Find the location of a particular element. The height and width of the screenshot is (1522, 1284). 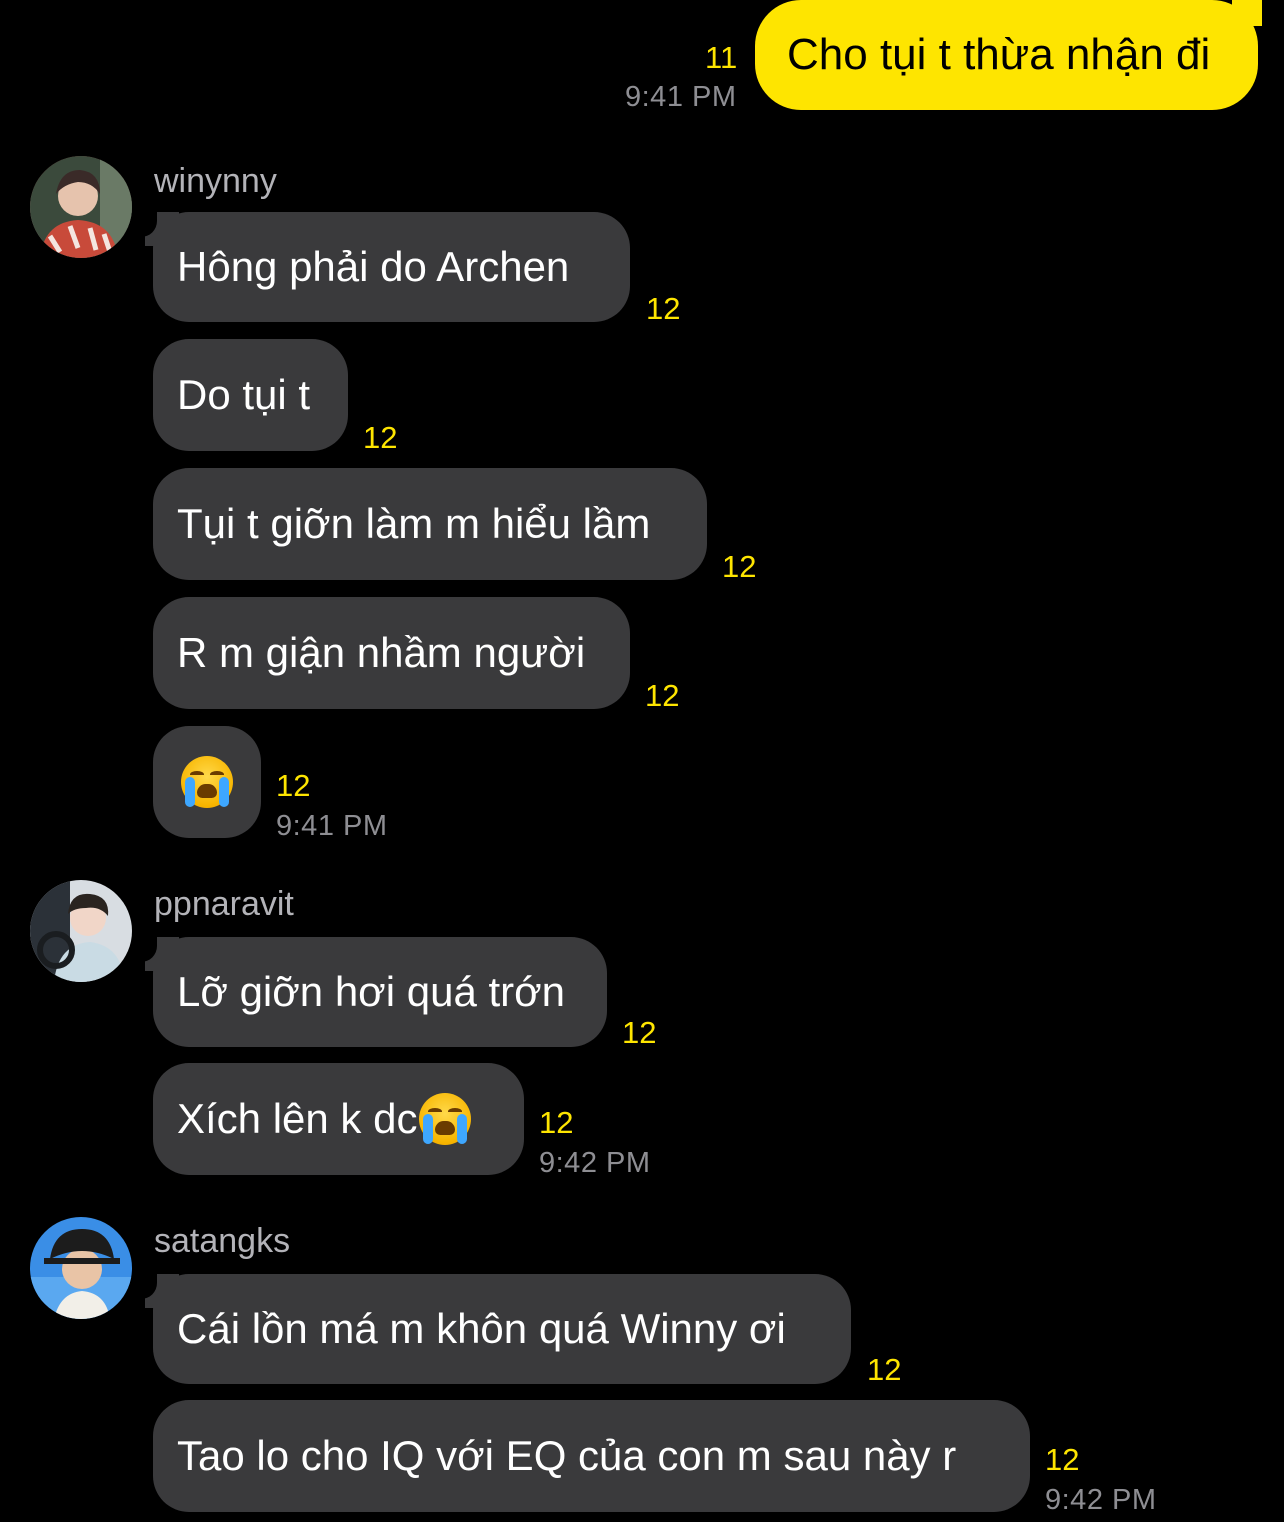

read-count: 11 is located at coordinates (721, 57).